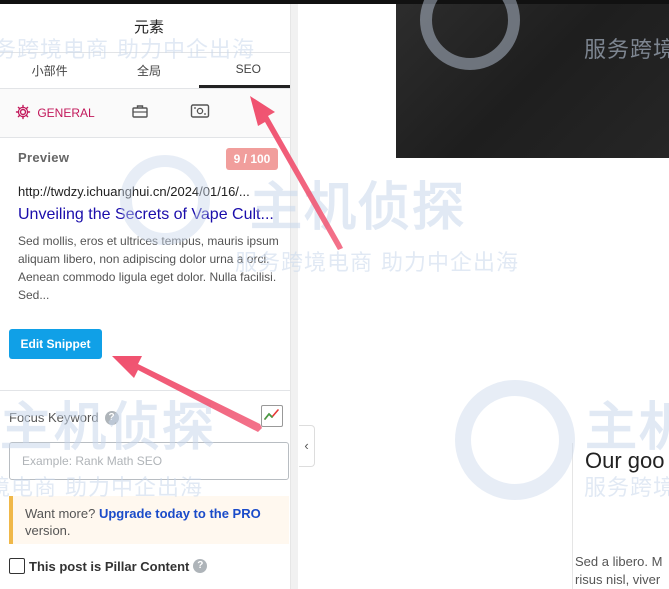 Image resolution: width=669 pixels, height=589 pixels. I want to click on card-text-line: risus nisl, viver, so click(618, 579).